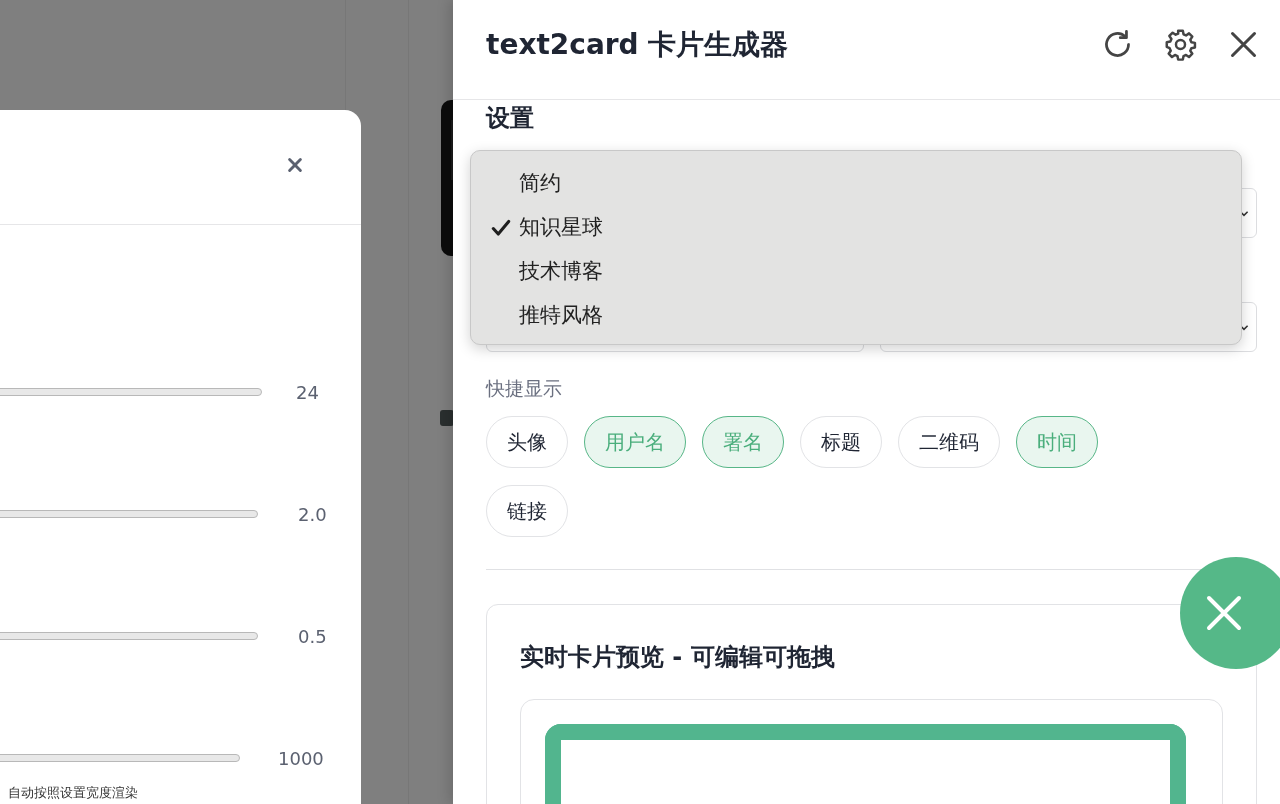  I want to click on slider-value: 0.5, so click(312, 636).